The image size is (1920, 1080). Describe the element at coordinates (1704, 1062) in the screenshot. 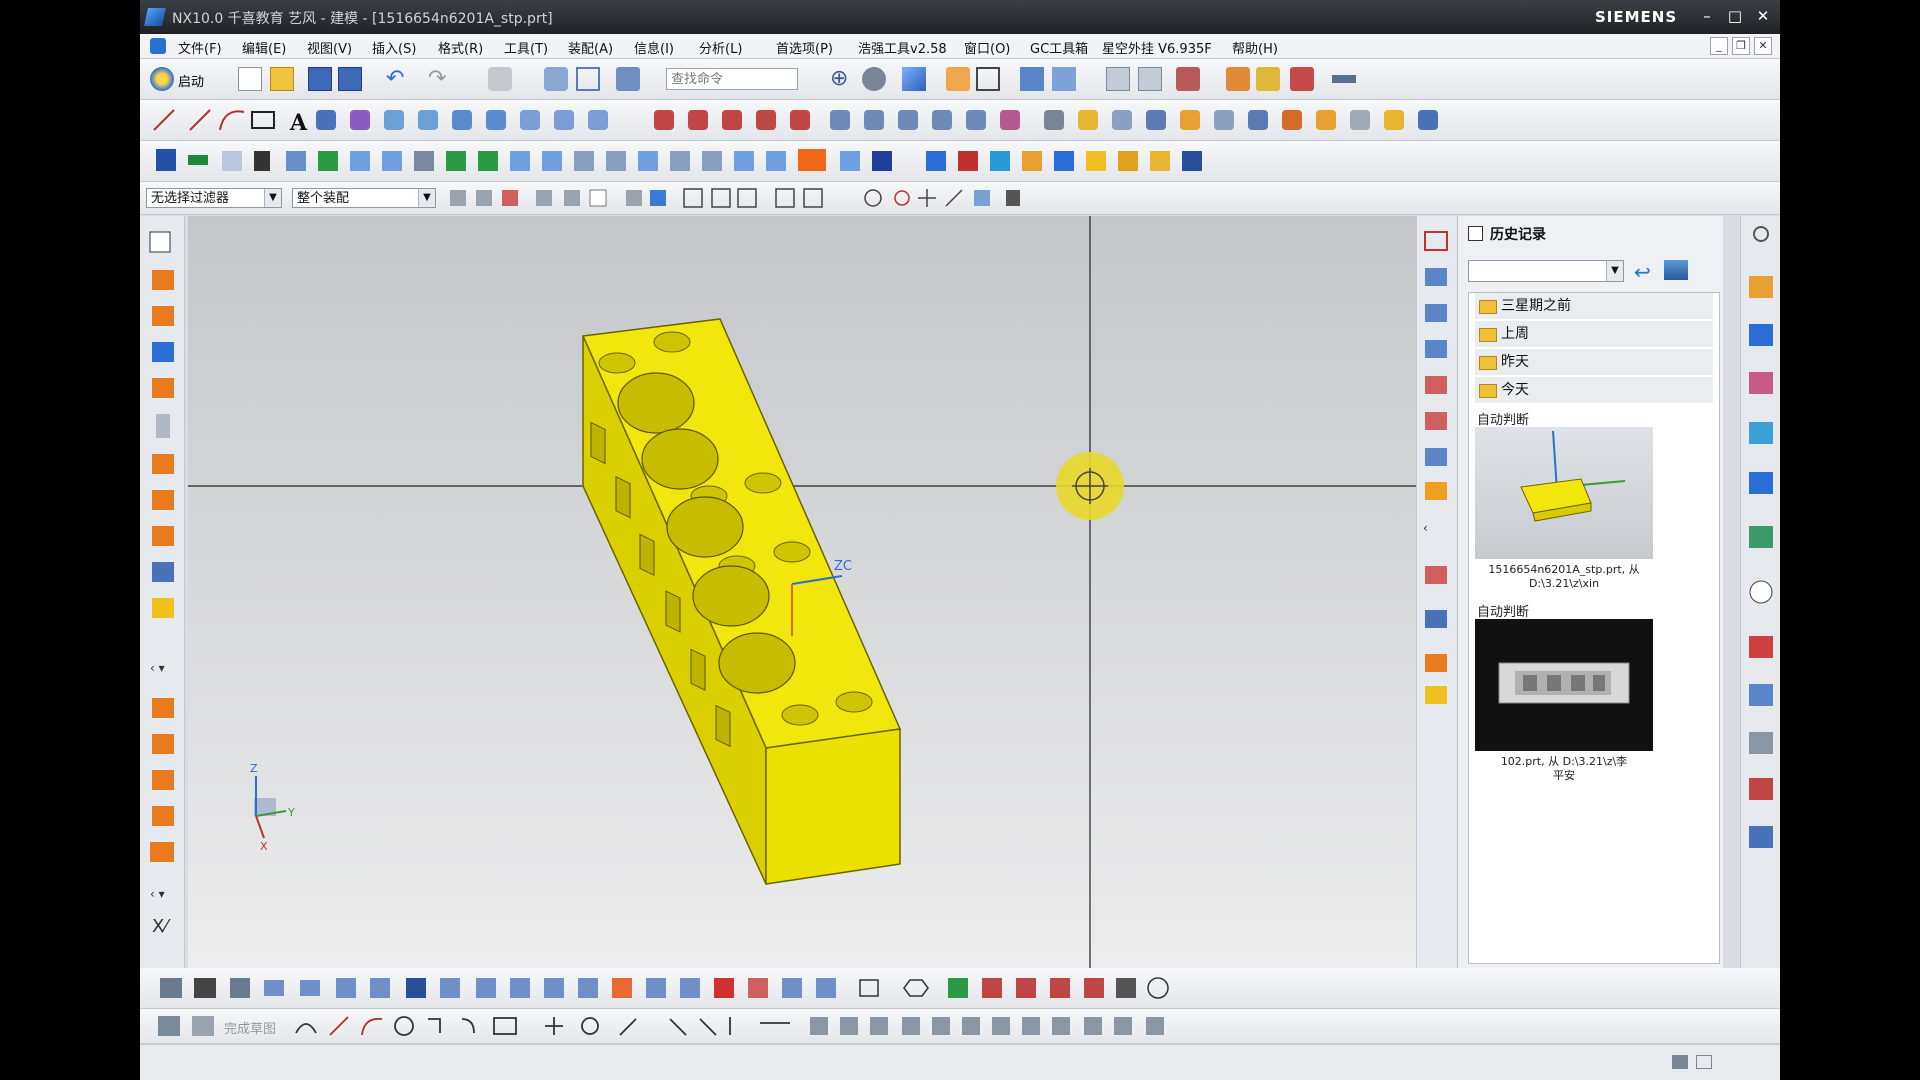

I see `panel-toggle-icon` at that location.